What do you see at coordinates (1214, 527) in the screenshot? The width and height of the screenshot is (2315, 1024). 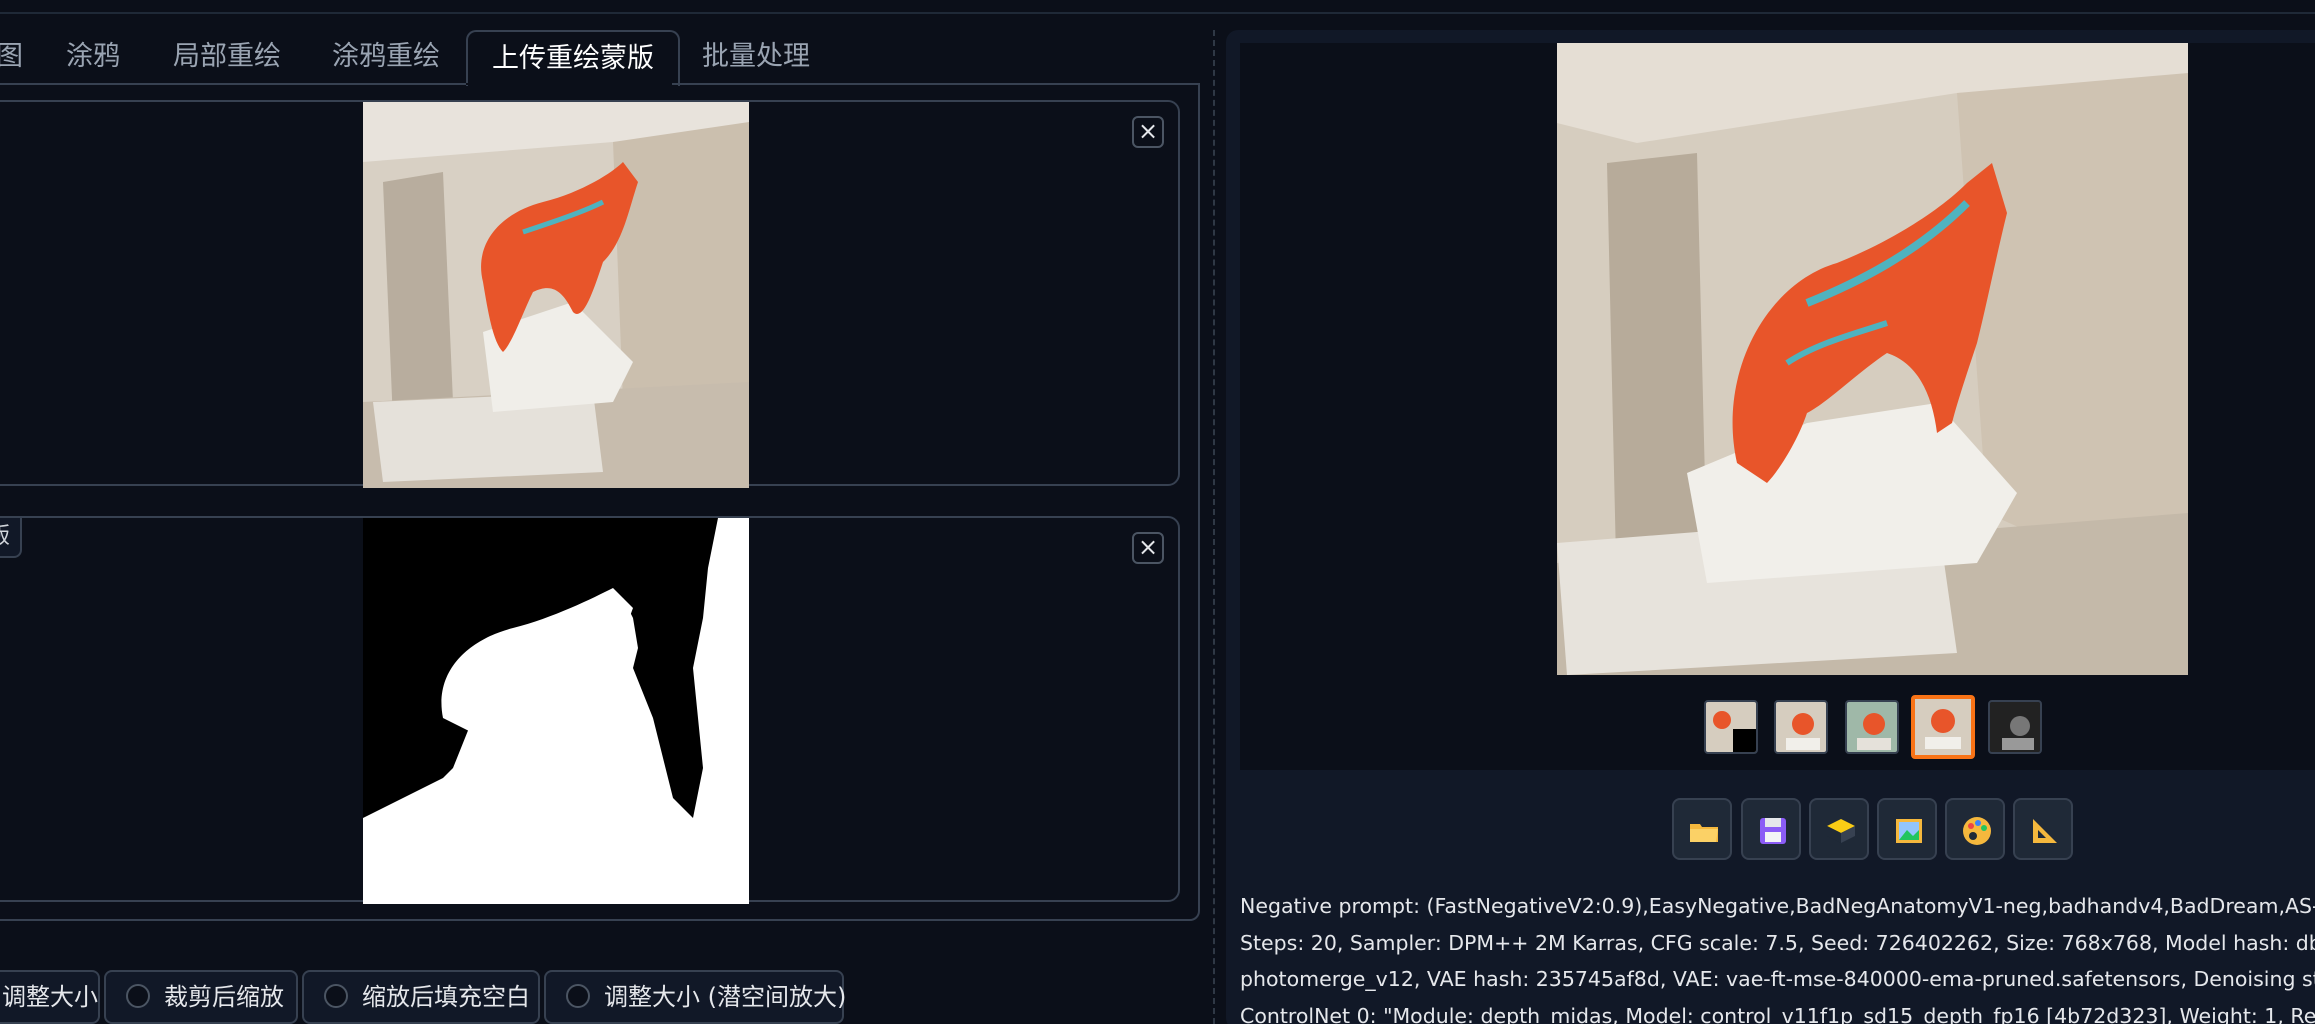 I see `column-divider` at bounding box center [1214, 527].